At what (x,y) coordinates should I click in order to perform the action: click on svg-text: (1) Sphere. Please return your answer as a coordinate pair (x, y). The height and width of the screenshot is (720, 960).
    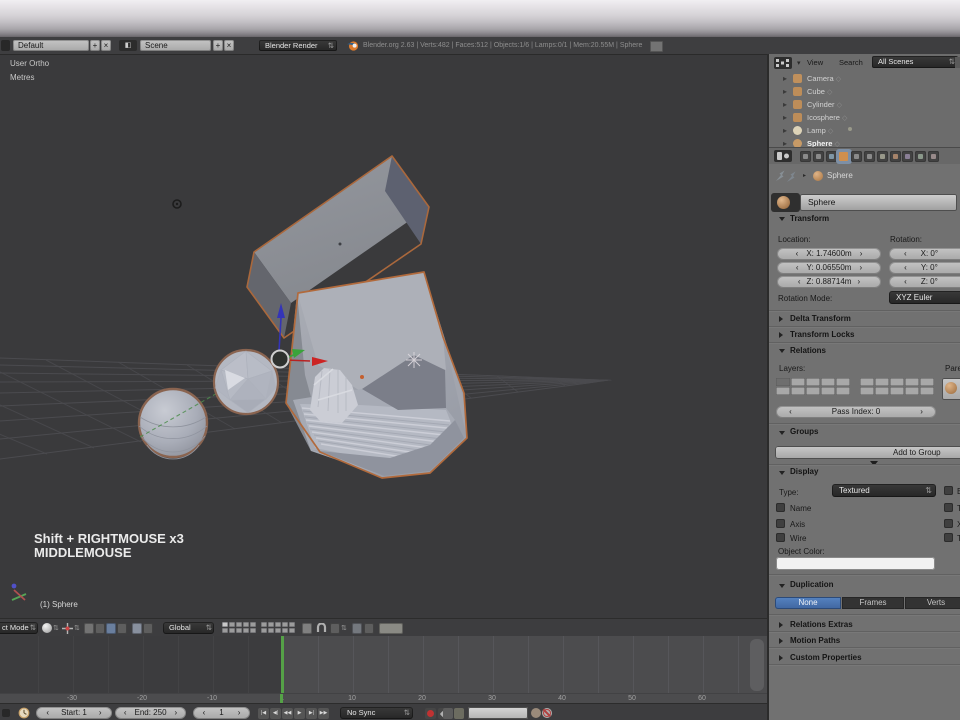
    Looking at the image, I should click on (59, 604).